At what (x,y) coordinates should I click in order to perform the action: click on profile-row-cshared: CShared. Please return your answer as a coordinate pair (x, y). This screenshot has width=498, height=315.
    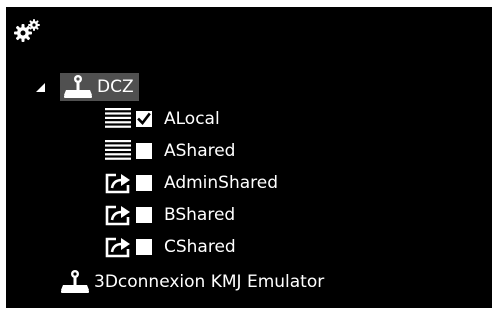
    Looking at the image, I should click on (170, 247).